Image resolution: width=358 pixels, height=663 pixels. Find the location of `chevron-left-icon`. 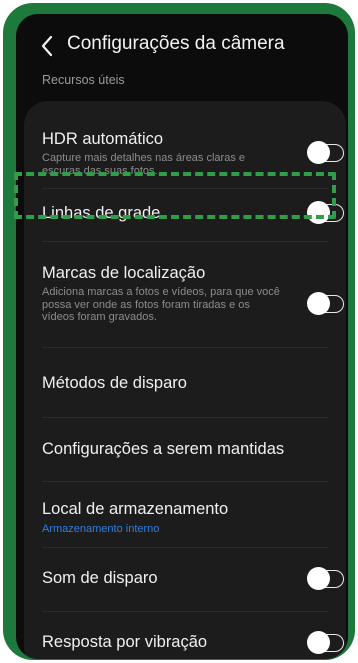

chevron-left-icon is located at coordinates (47, 46).